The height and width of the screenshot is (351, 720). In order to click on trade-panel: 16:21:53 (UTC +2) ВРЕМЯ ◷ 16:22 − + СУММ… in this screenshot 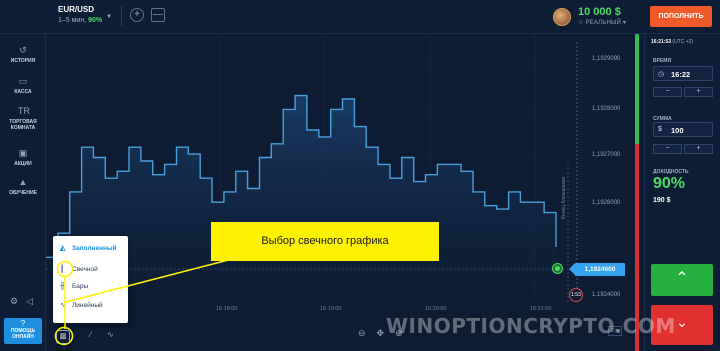, I will do `click(682, 192)`.